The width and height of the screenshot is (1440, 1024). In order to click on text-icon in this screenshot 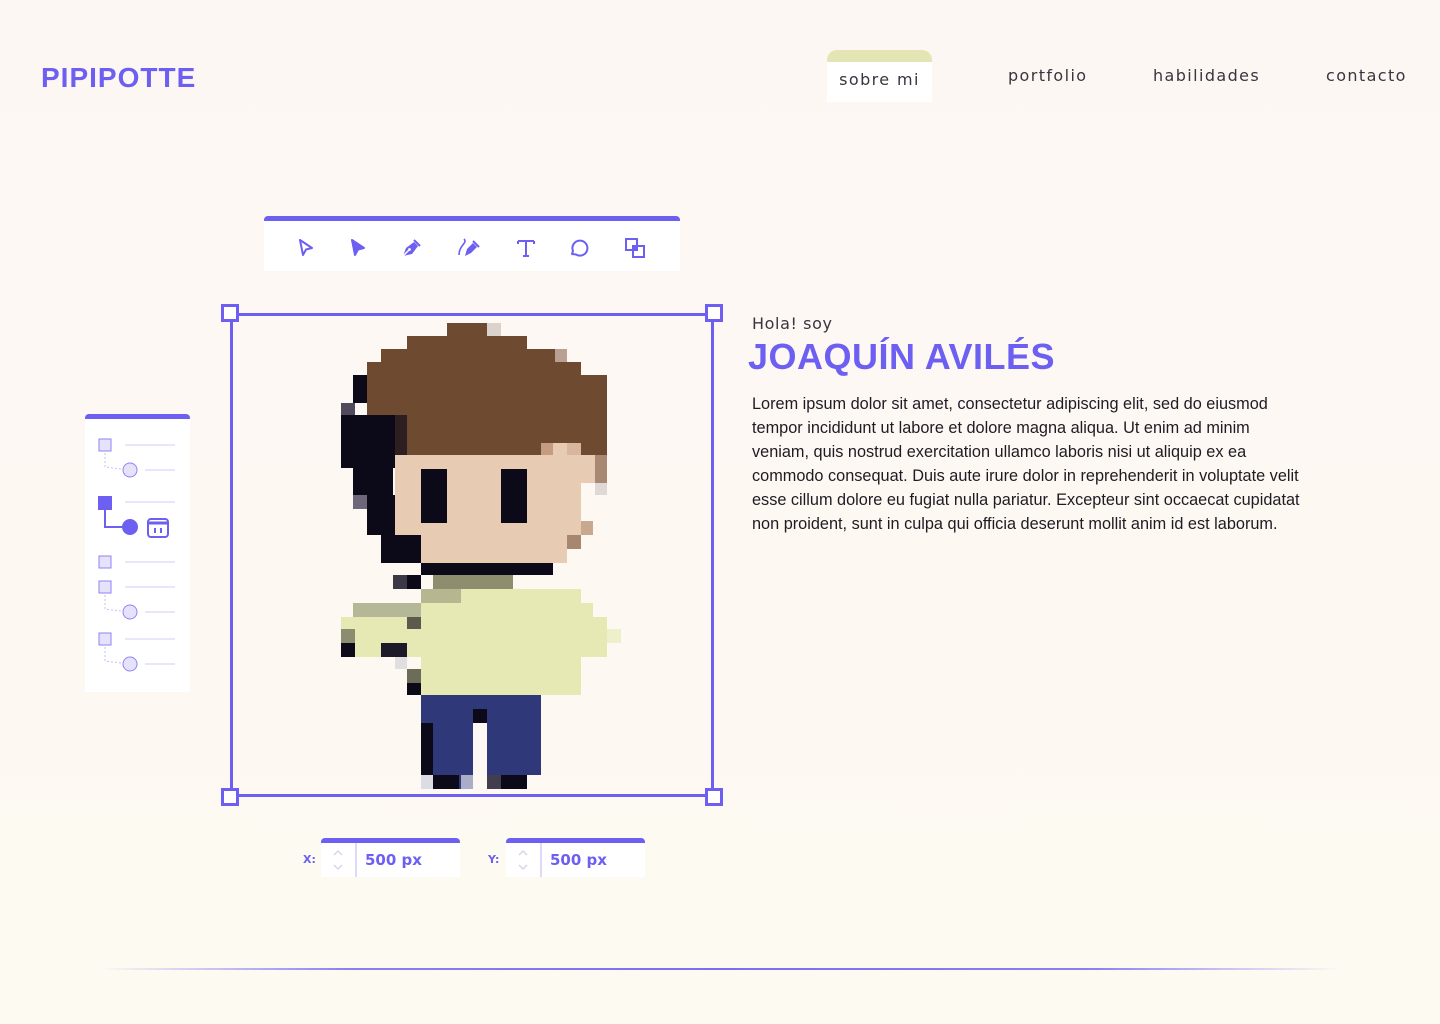, I will do `click(526, 248)`.